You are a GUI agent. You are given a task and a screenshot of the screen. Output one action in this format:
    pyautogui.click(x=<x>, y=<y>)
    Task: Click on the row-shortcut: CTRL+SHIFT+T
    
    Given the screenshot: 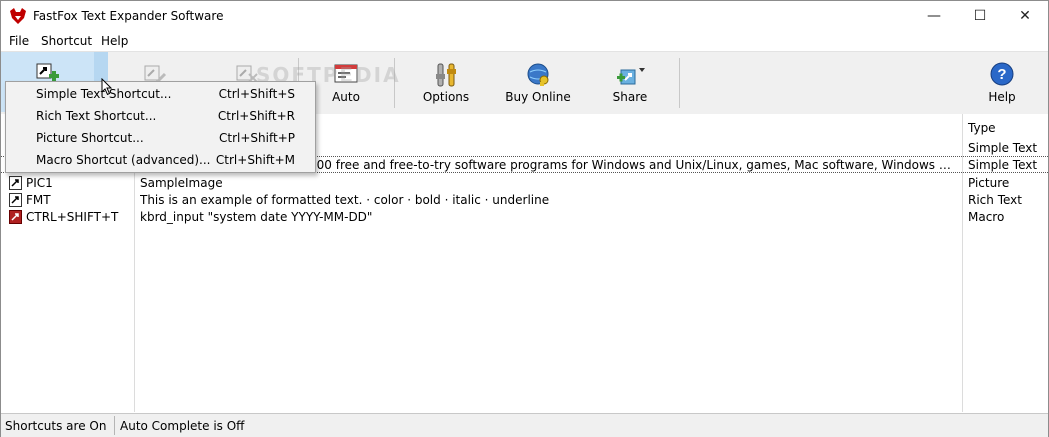 What is the action you would take?
    pyautogui.click(x=72, y=217)
    